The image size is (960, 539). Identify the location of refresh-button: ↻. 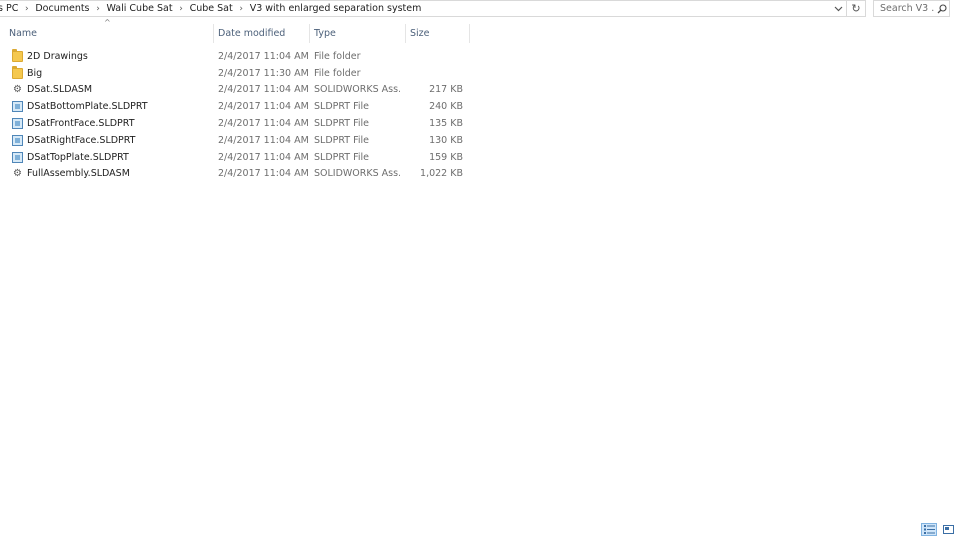
(855, 8).